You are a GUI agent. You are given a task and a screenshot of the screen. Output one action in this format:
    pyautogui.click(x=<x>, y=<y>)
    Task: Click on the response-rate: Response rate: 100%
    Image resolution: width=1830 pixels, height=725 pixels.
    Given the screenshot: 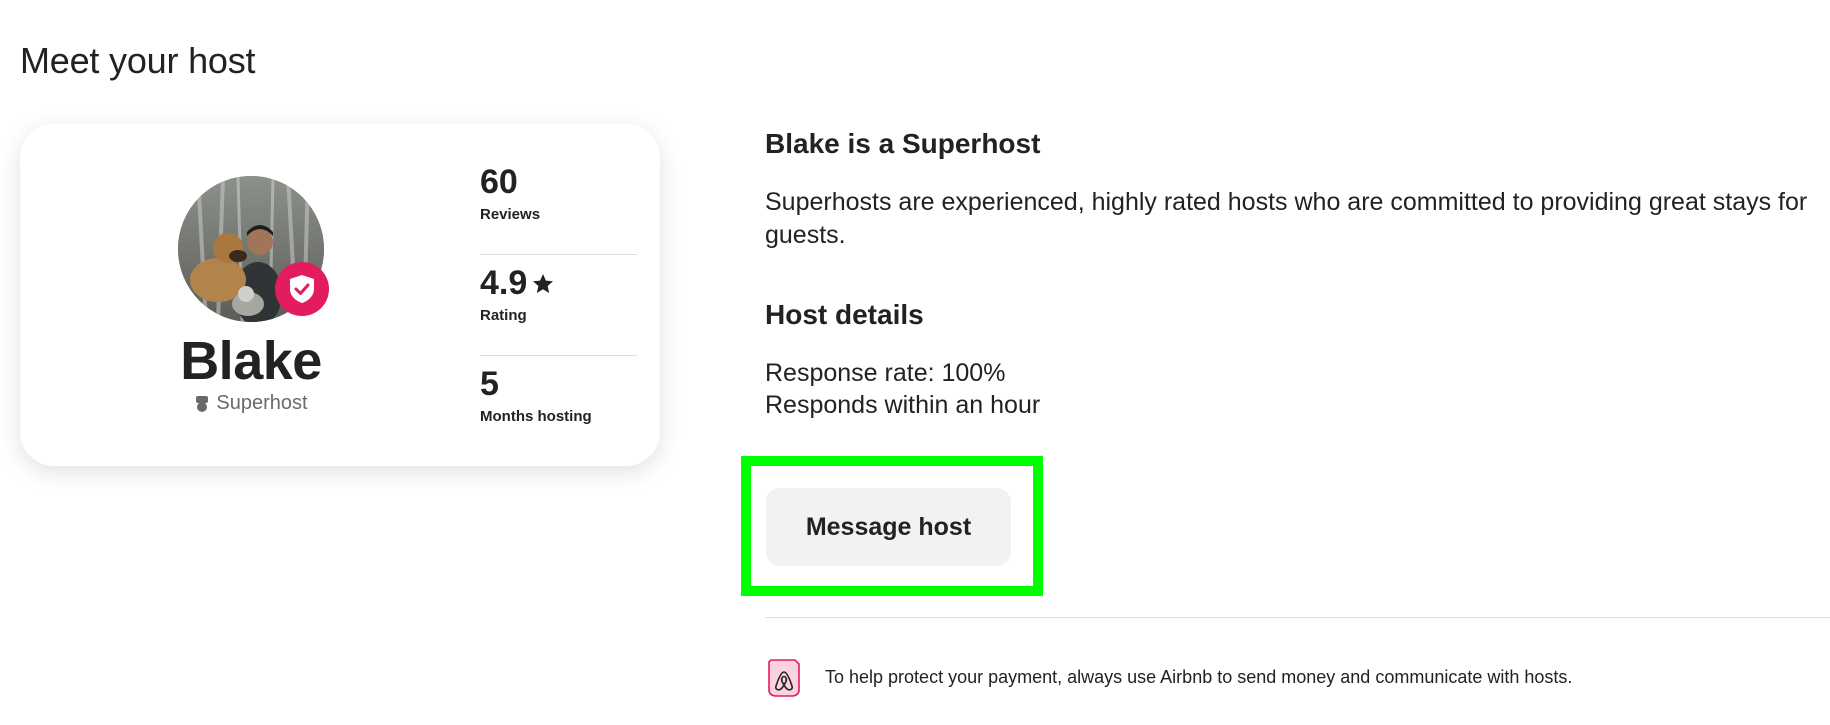 What is the action you would take?
    pyautogui.click(x=885, y=373)
    